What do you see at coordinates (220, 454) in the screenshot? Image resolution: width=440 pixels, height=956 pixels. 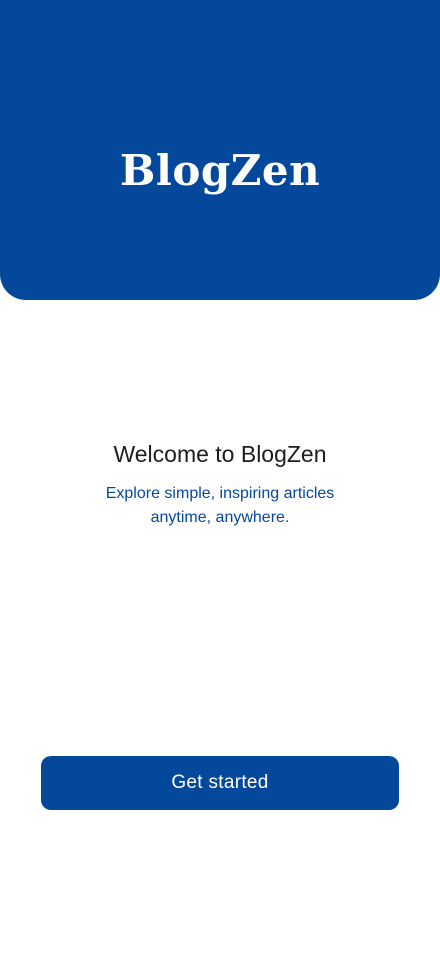 I see `welcome-title: Welcome to BlogZen` at bounding box center [220, 454].